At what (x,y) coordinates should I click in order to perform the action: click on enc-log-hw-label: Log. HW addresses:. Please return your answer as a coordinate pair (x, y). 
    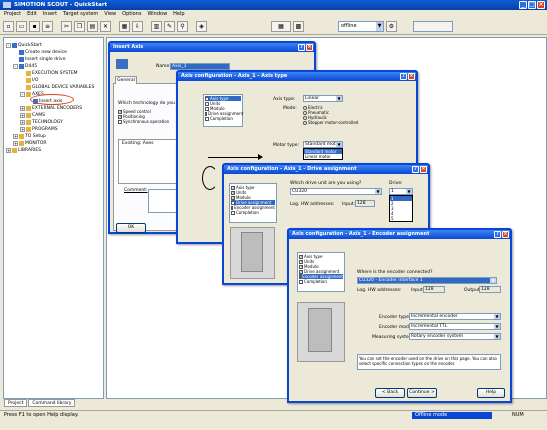
    Looking at the image, I should click on (379, 290).